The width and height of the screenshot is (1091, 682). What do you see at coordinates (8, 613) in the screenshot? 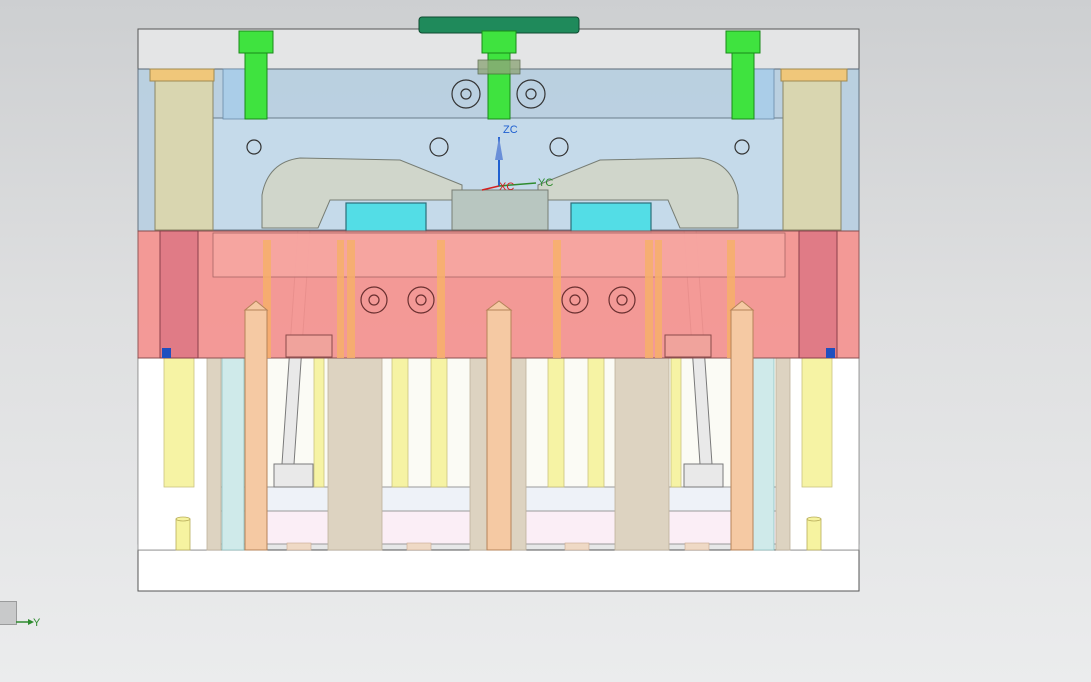
I see `view-triad-icon` at bounding box center [8, 613].